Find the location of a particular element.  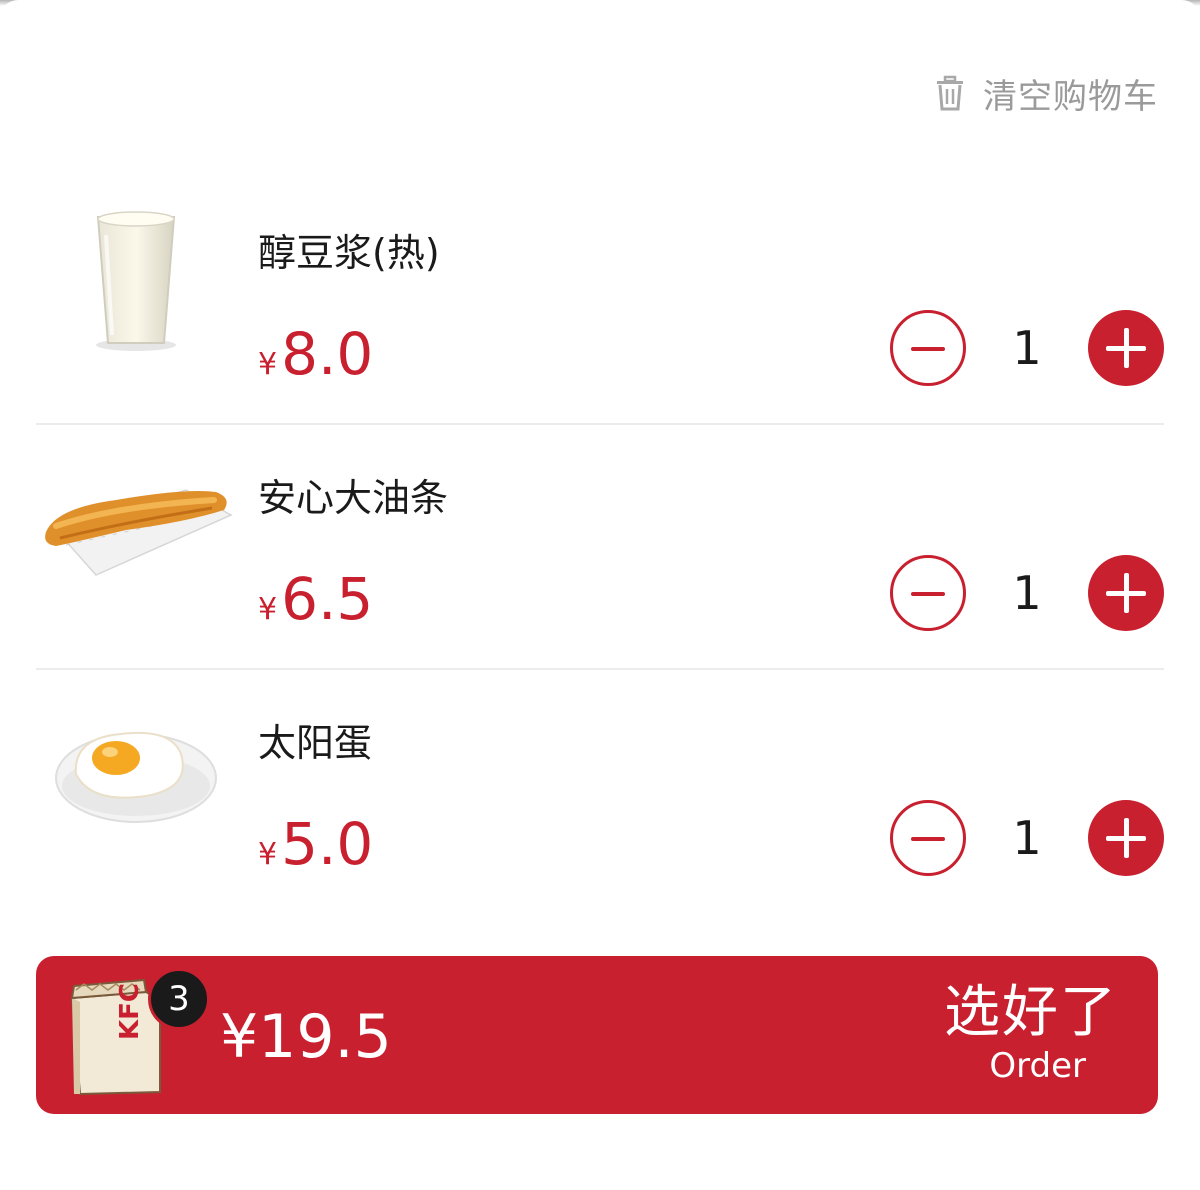

order-button-cn: 选好了 is located at coordinates (1031, 1012).